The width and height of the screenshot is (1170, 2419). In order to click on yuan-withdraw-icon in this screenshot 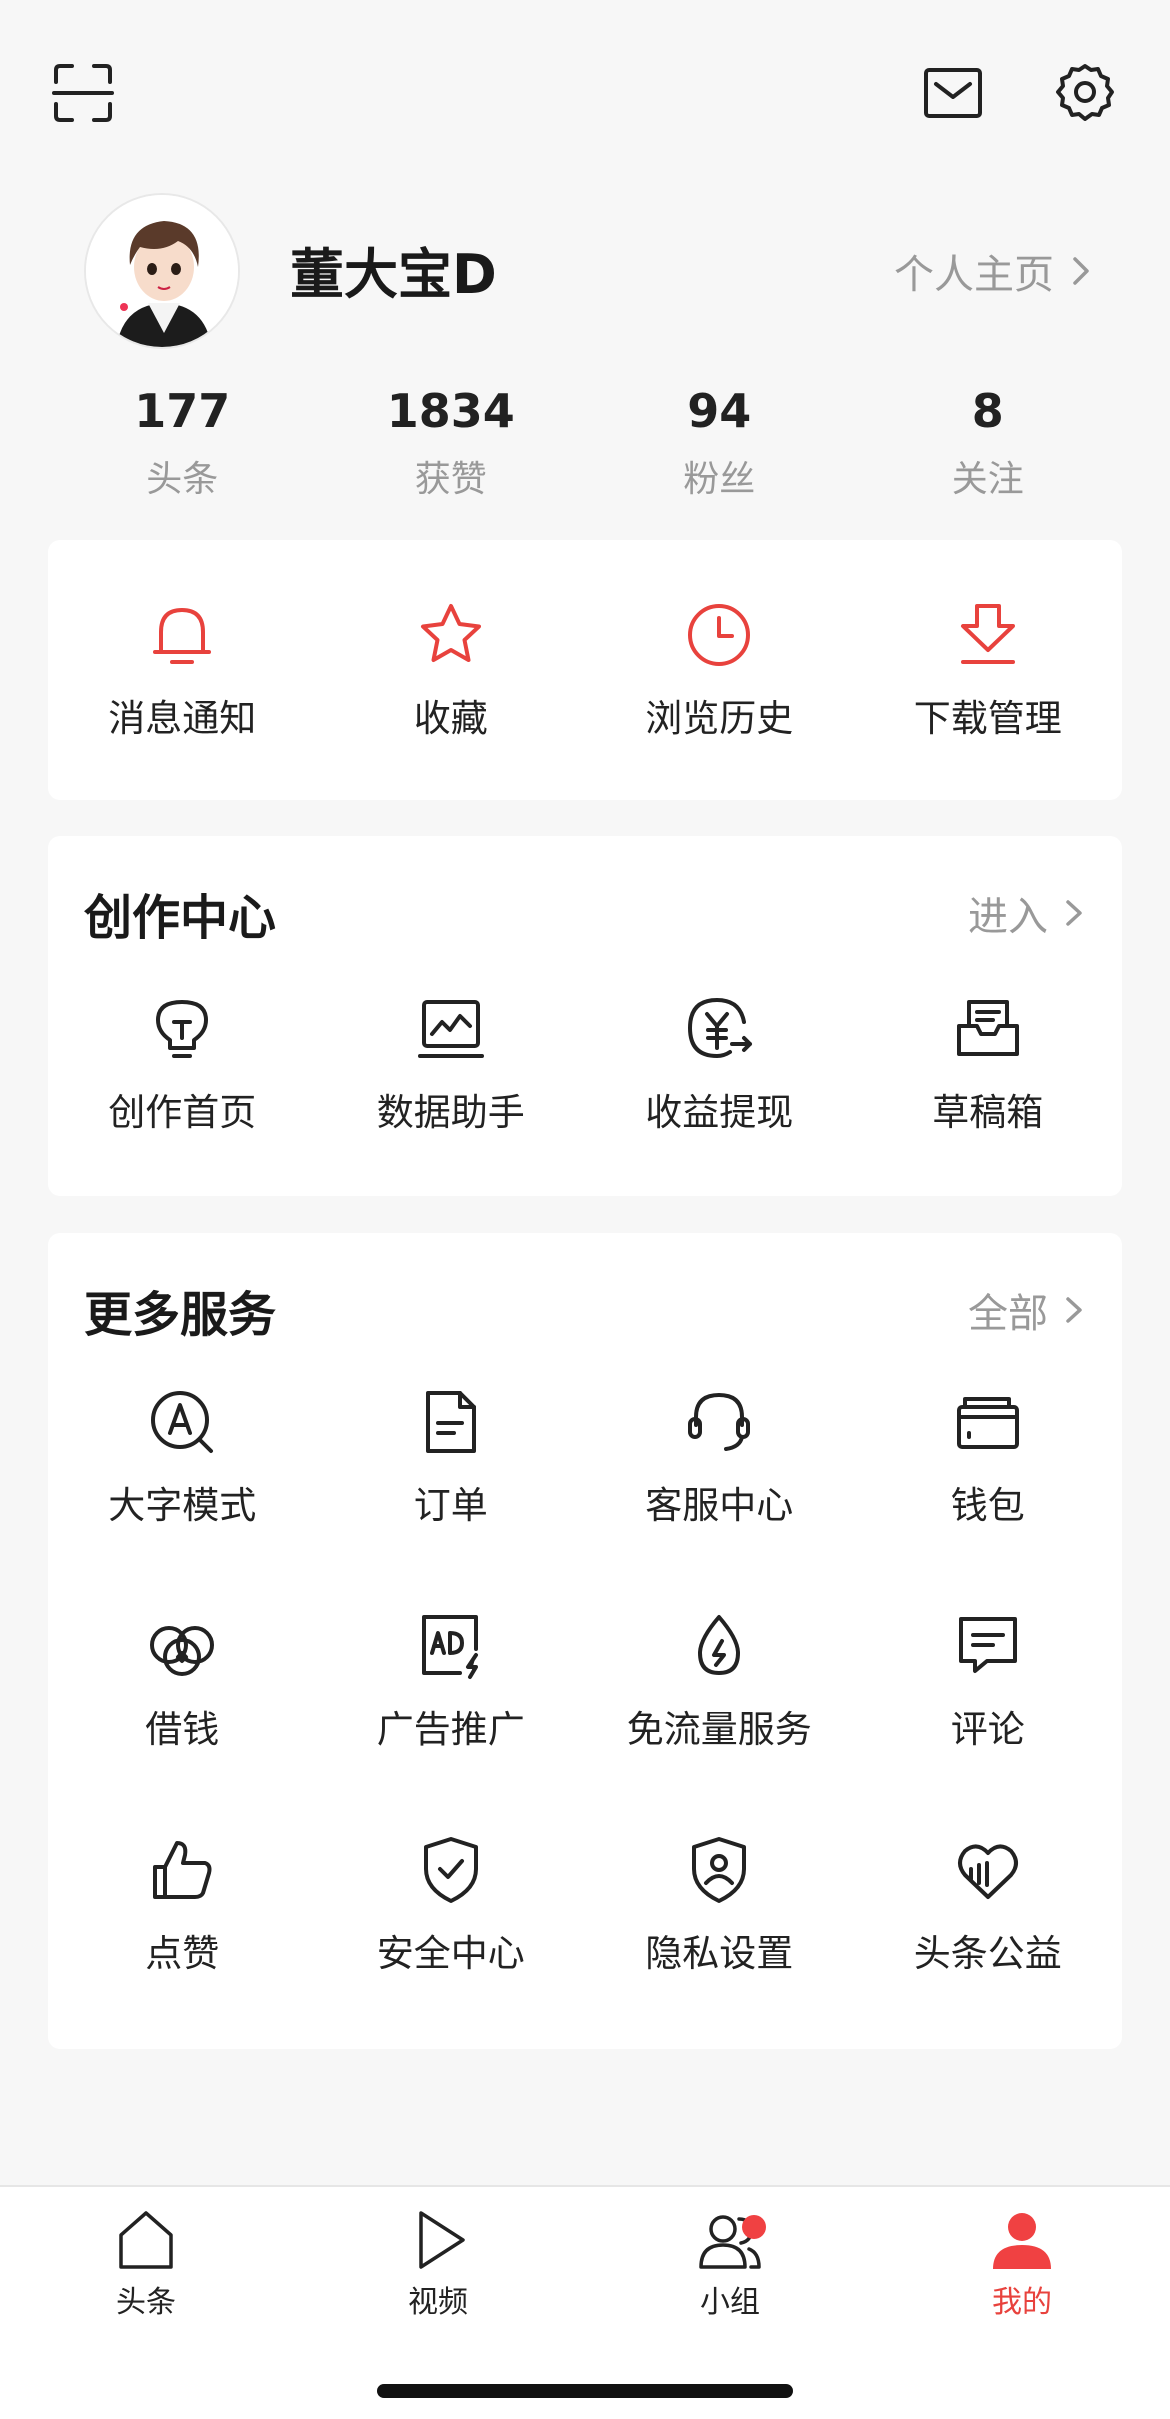, I will do `click(719, 1029)`.